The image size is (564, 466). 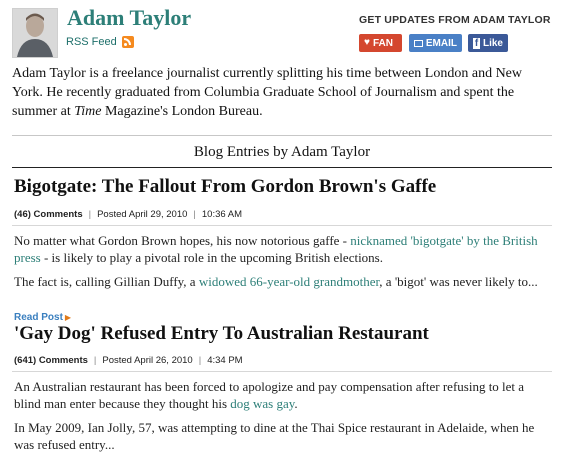 I want to click on fan-label: FAN, so click(x=382, y=43).